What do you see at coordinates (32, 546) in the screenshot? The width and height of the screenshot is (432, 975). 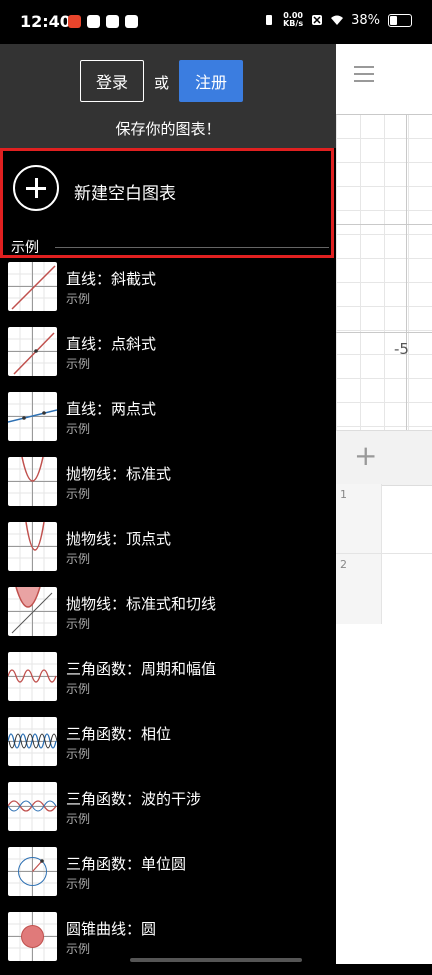 I see `parabola-vertex-thumb-icon` at bounding box center [32, 546].